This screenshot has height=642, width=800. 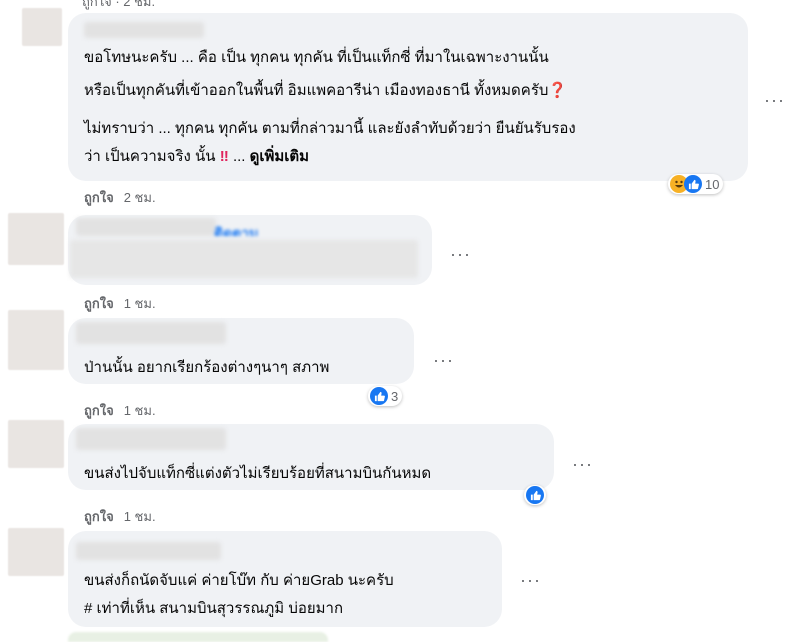 I want to click on comment-actions: ถูกใจ 2 ชม., so click(x=120, y=197).